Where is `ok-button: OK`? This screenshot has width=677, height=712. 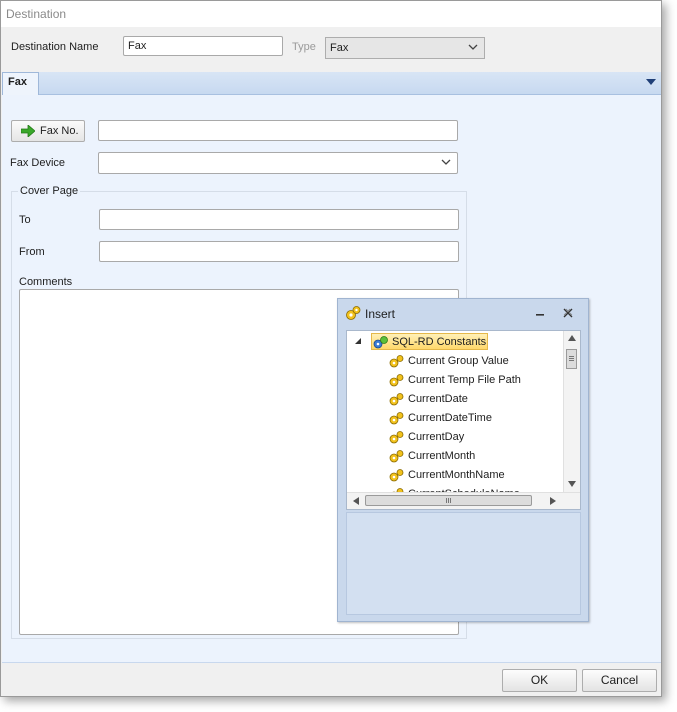
ok-button: OK is located at coordinates (539, 680).